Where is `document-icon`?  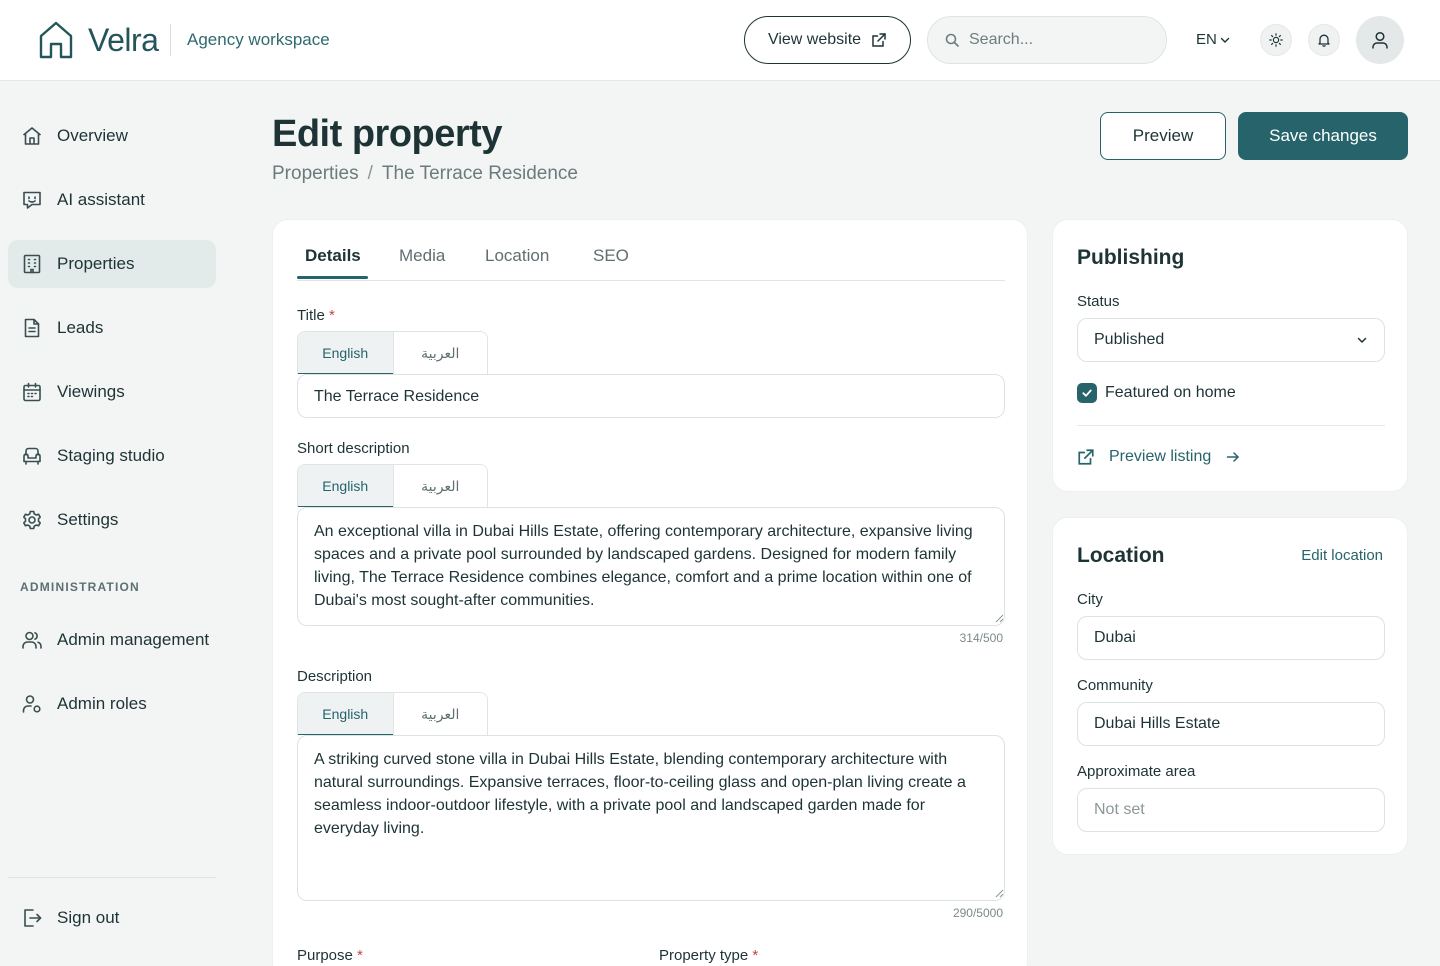 document-icon is located at coordinates (32, 328).